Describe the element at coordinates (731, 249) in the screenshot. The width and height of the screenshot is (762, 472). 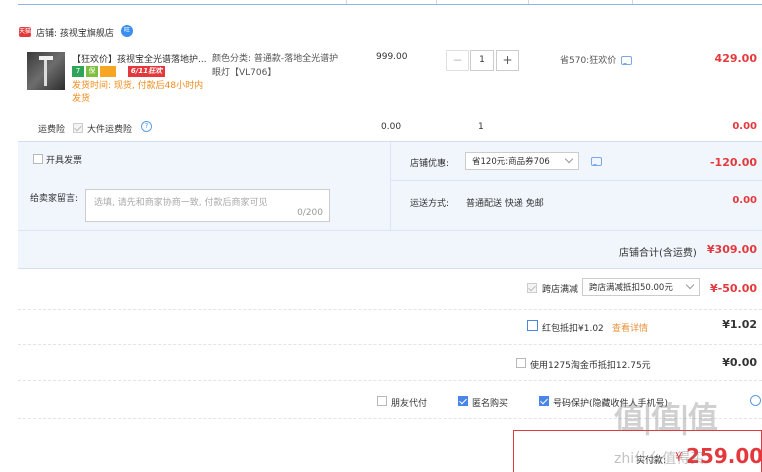
I see `shop-total-amount: ¥309.00` at that location.